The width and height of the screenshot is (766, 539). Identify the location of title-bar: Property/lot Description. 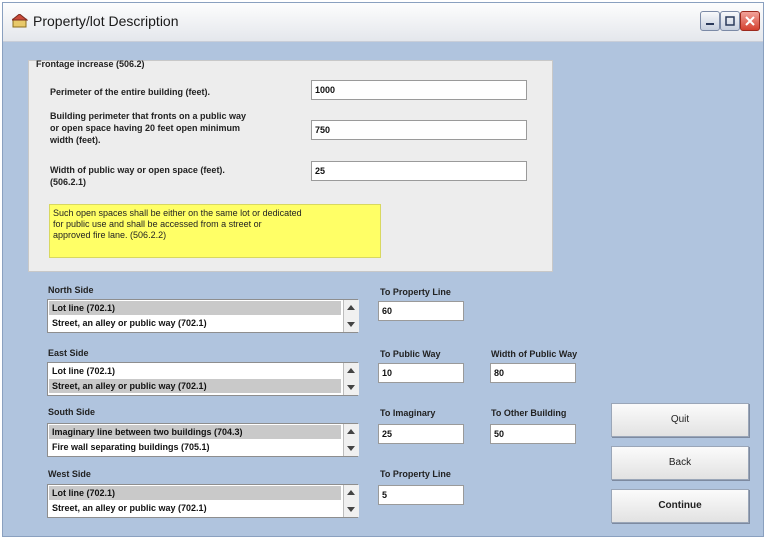
(383, 22).